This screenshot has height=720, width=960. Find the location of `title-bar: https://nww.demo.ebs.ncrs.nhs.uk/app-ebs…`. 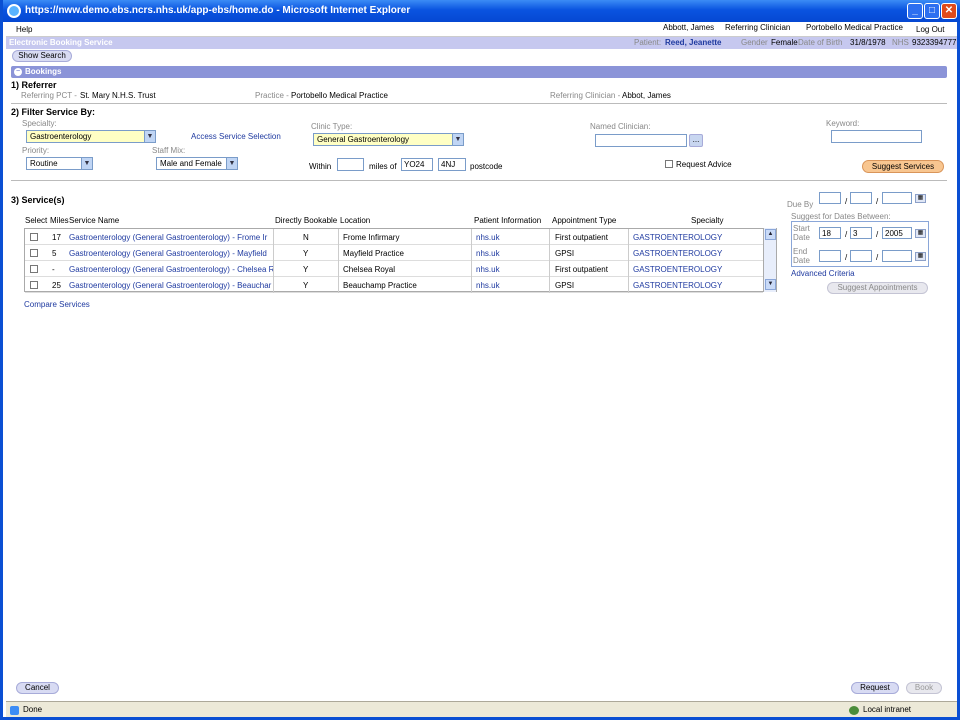

title-bar: https://nww.demo.ebs.ncrs.nhs.uk/app-ebs… is located at coordinates (481, 11).